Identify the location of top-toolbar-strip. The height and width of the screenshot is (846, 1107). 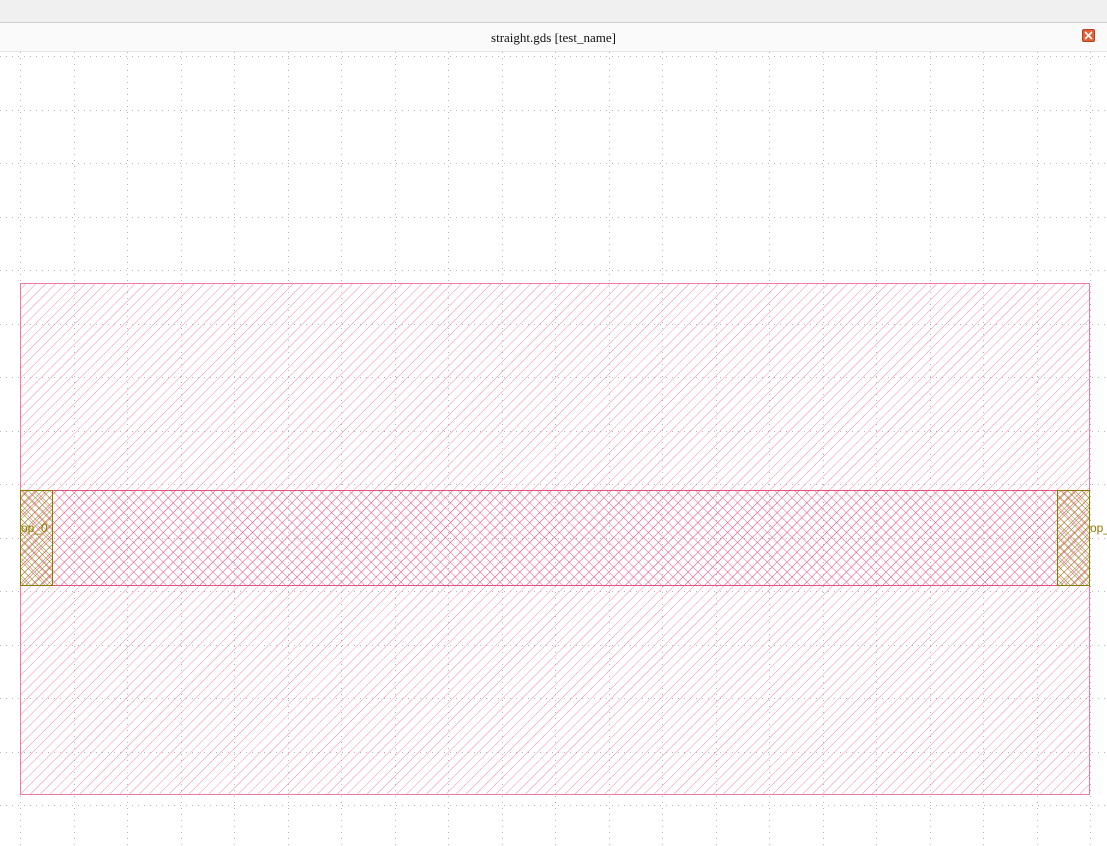
(553, 11).